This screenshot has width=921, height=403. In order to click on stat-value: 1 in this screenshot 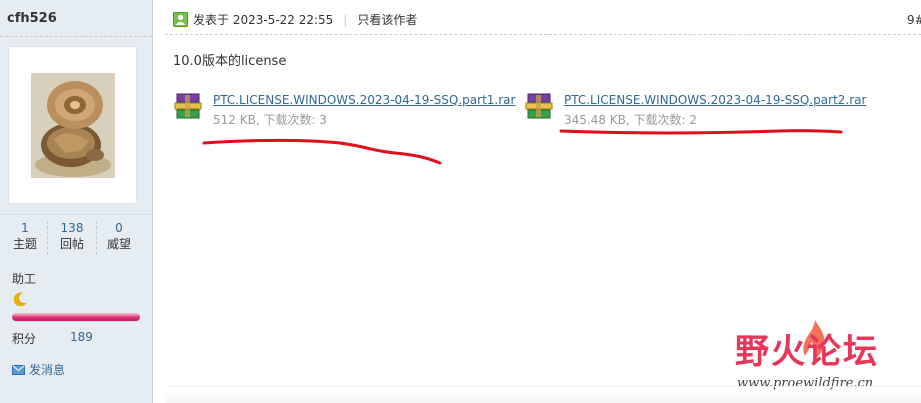, I will do `click(25, 228)`.